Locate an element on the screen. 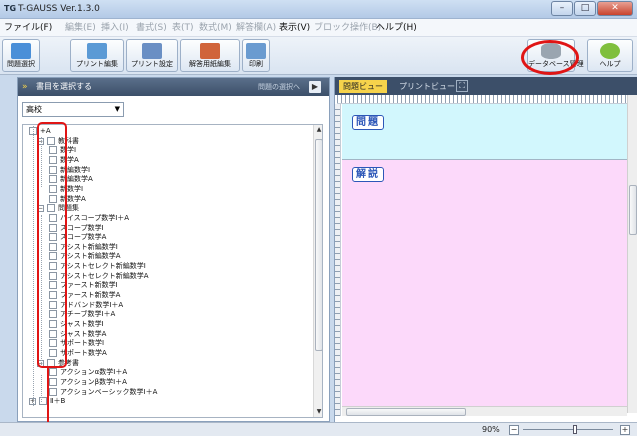 The image size is (637, 436). tree-node: アシストセレクト新編数学A is located at coordinates (99, 276).